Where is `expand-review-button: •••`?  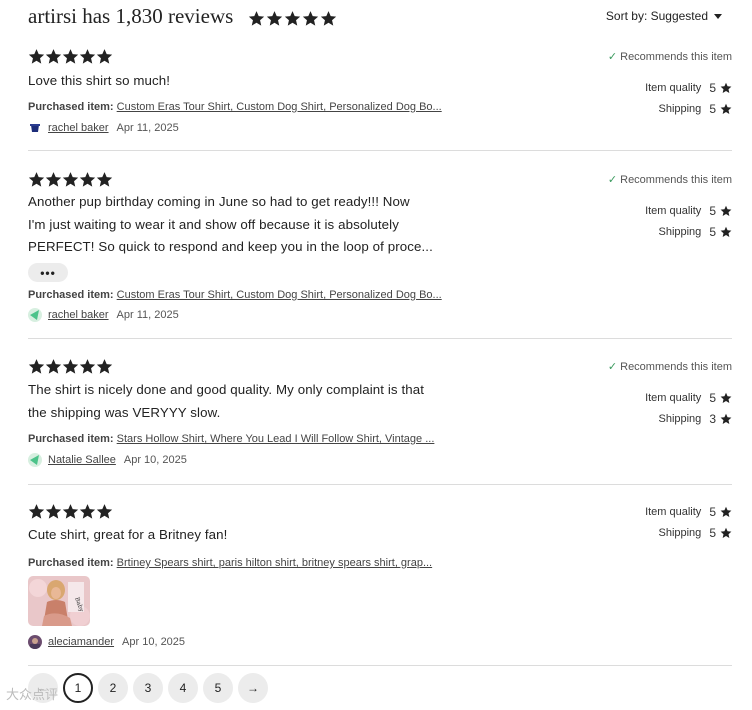
expand-review-button: ••• is located at coordinates (48, 272).